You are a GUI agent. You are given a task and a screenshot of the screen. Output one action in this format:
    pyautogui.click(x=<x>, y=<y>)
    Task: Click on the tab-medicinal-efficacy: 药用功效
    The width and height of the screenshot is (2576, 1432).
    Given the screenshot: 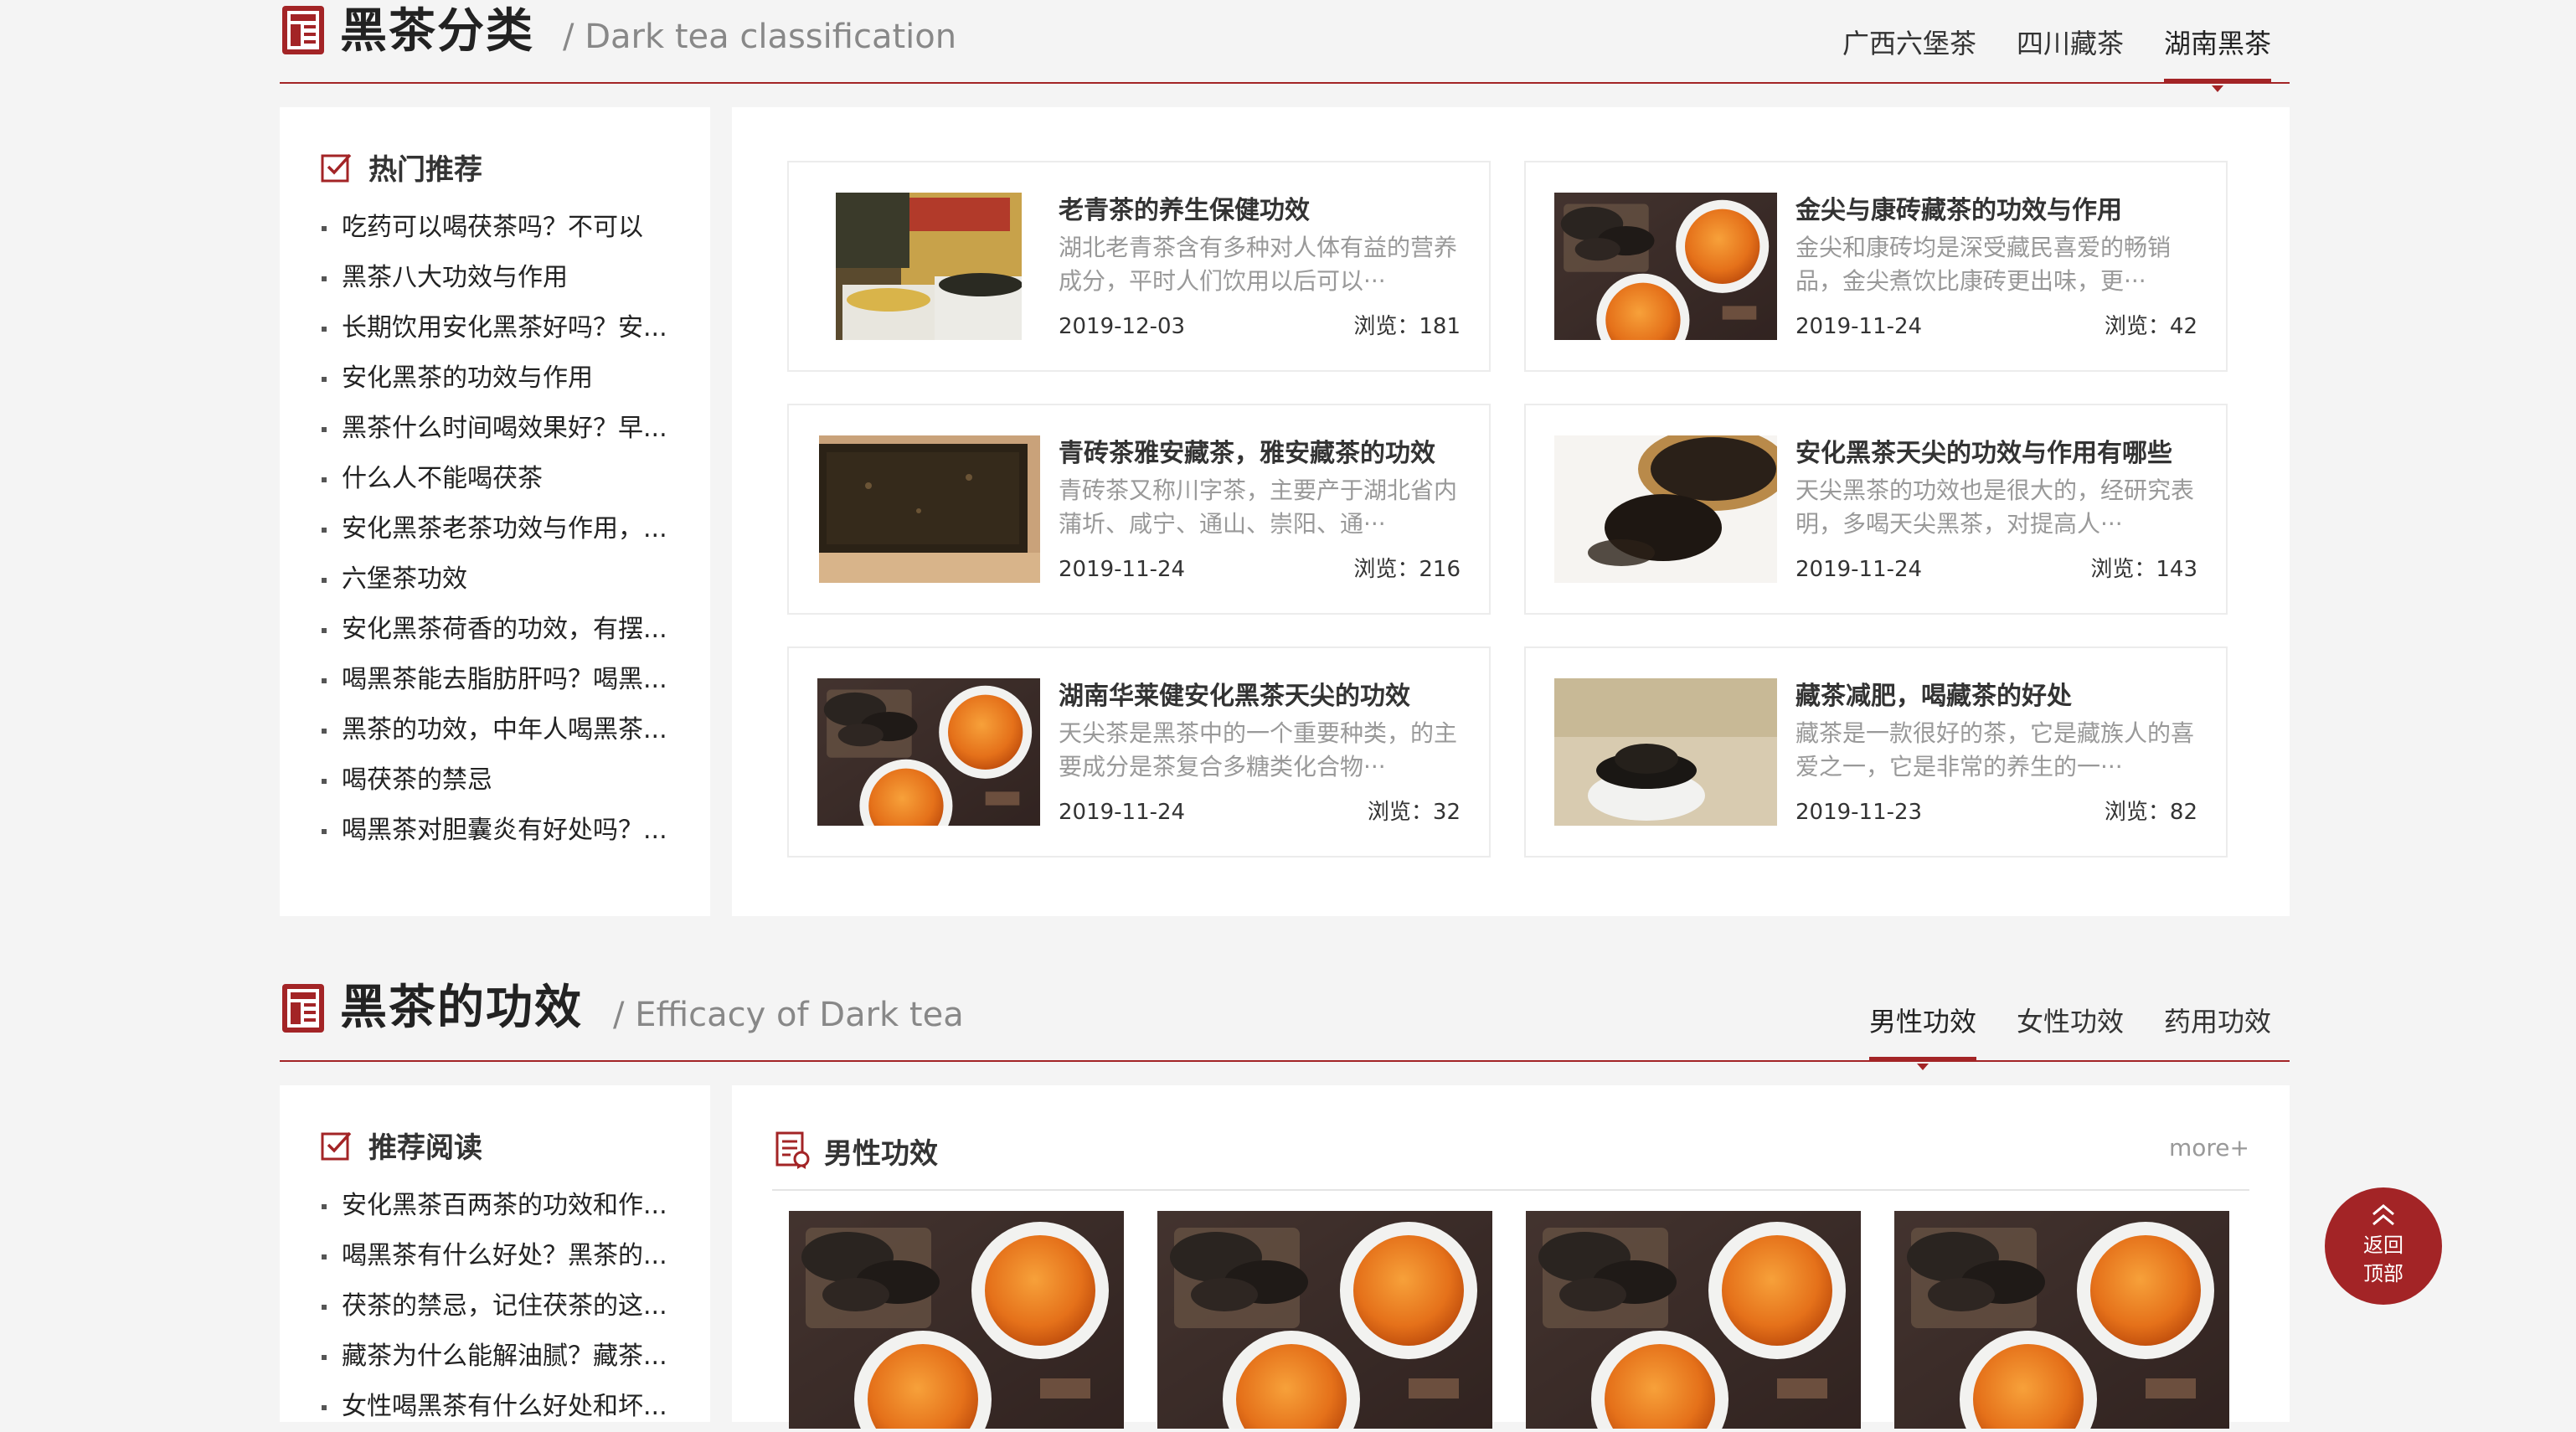 What is the action you would take?
    pyautogui.click(x=2217, y=1030)
    